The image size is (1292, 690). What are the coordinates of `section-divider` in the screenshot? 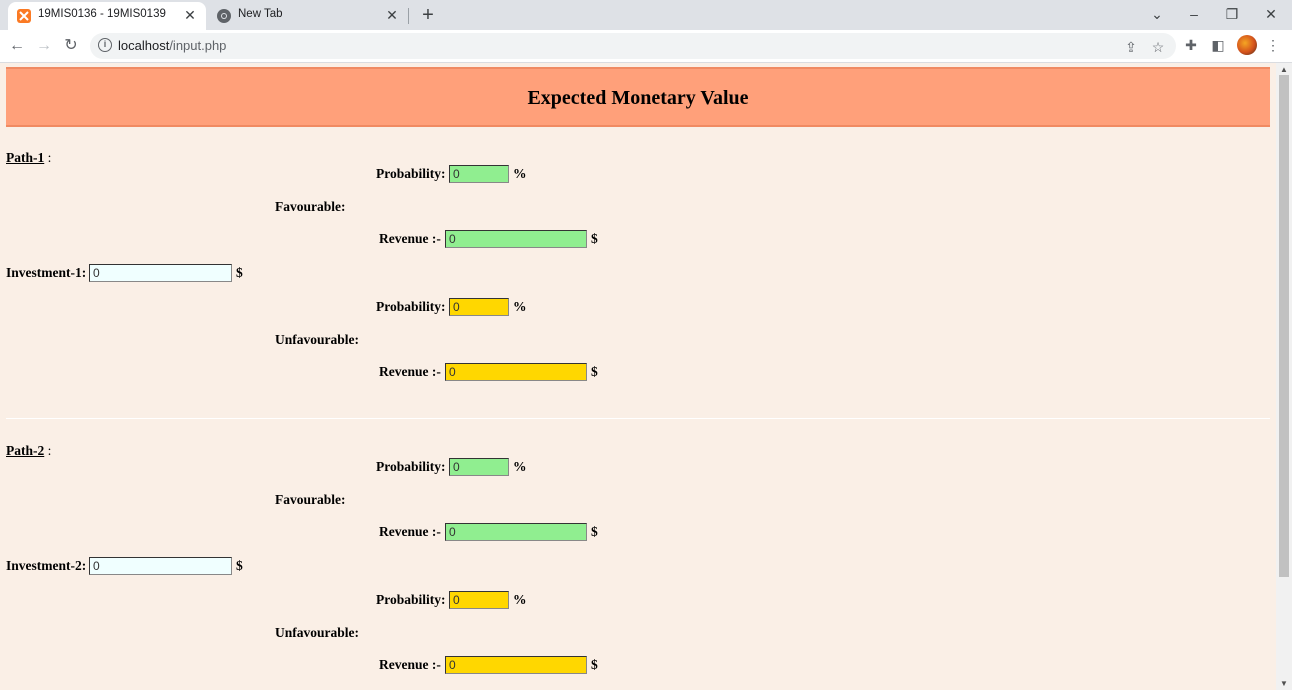 It's located at (638, 418).